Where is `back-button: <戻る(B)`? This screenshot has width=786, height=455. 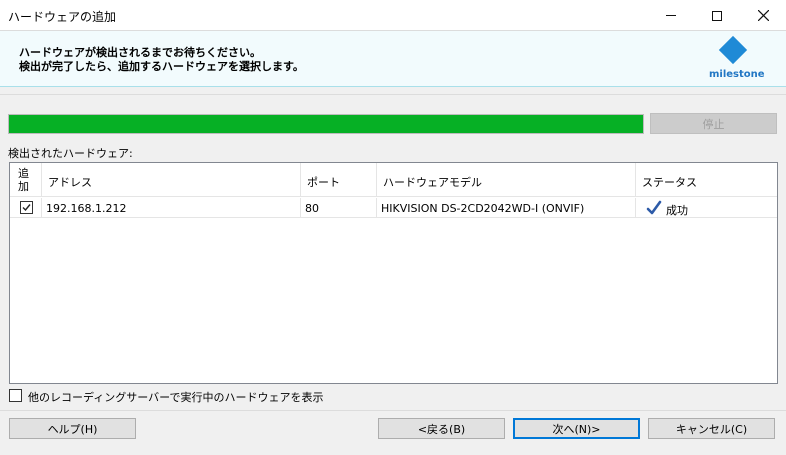
back-button: <戻る(B) is located at coordinates (441, 428).